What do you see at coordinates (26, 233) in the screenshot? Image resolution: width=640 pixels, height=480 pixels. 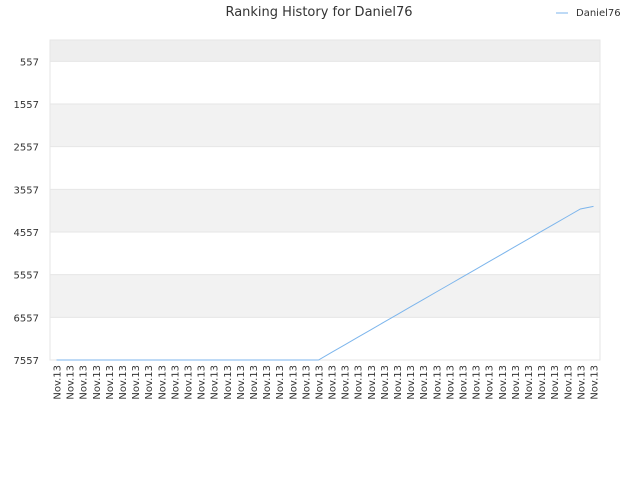 I see `y-tick-label: 4557` at bounding box center [26, 233].